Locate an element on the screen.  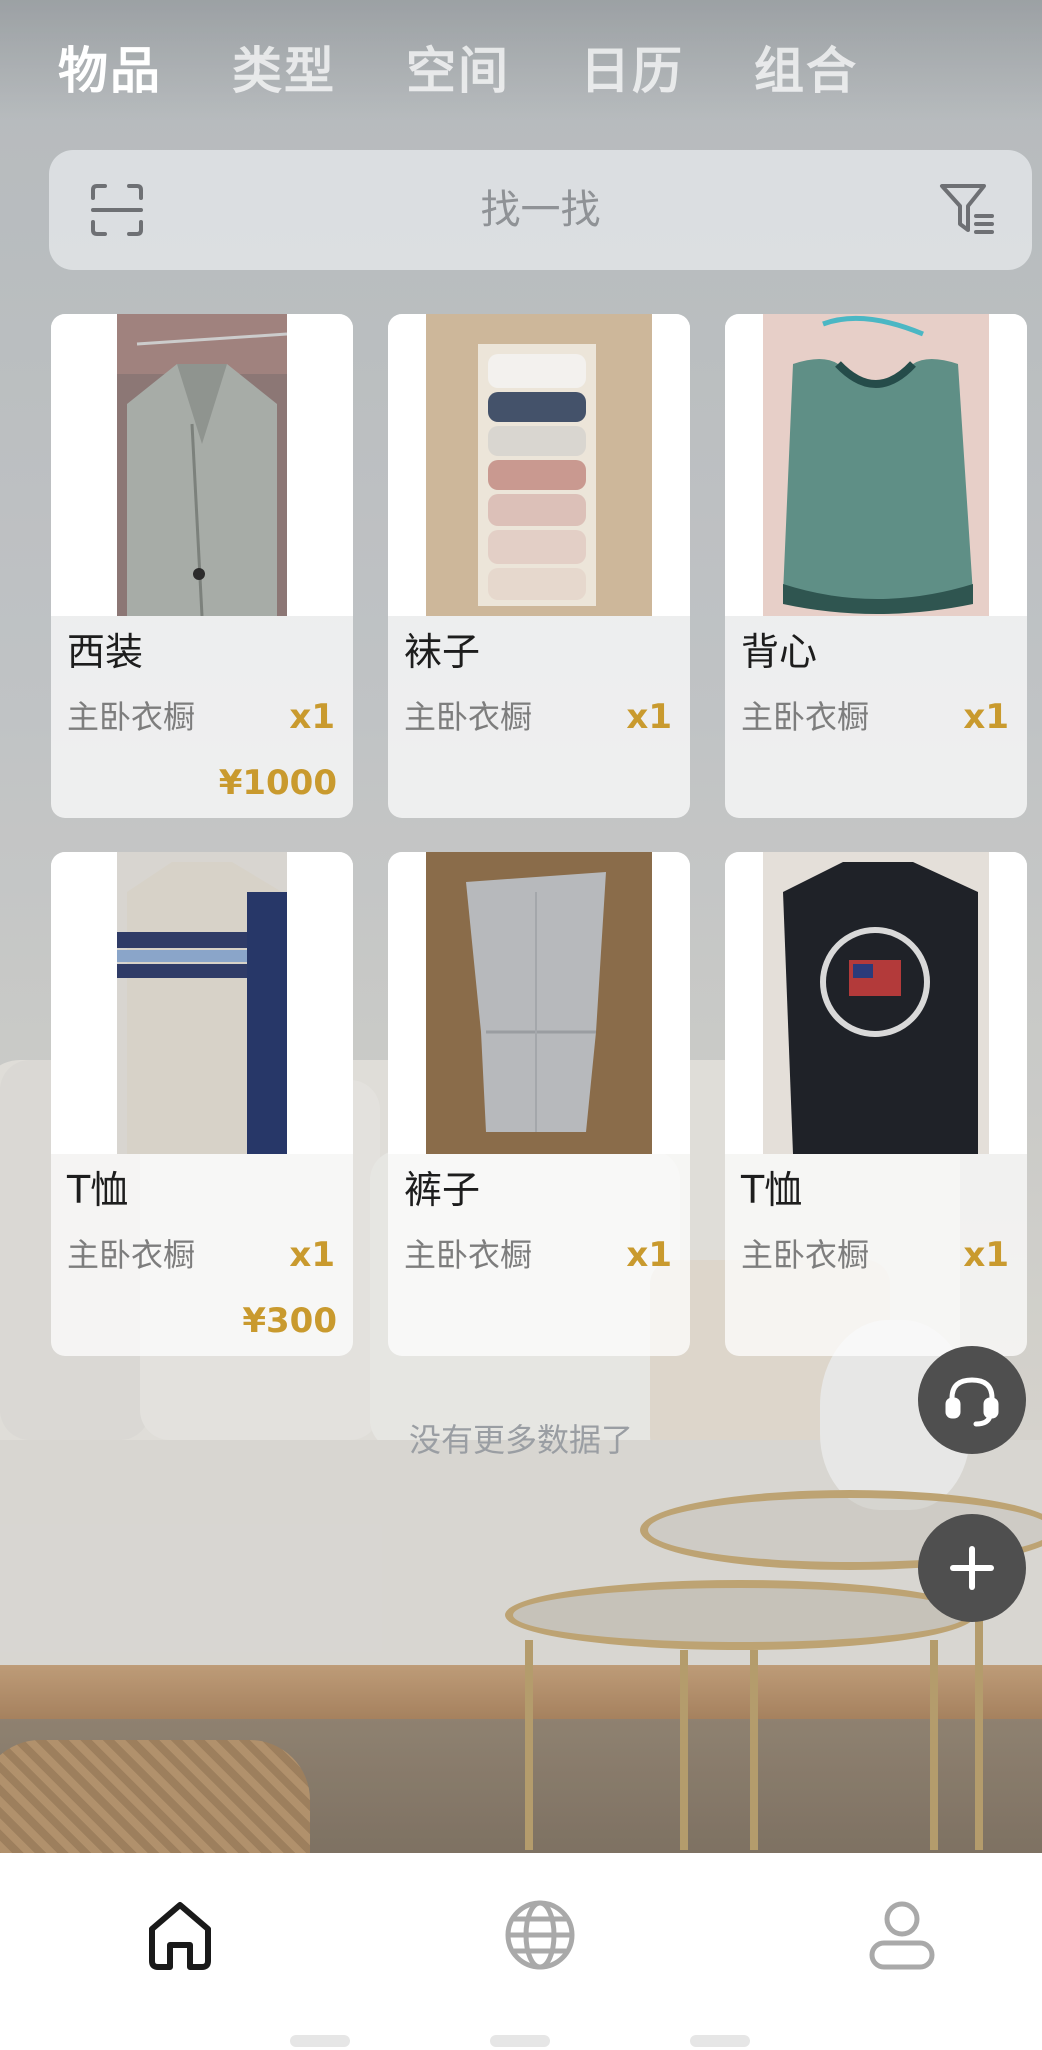
tab-calendar: 日历 is located at coordinates (667, 71).